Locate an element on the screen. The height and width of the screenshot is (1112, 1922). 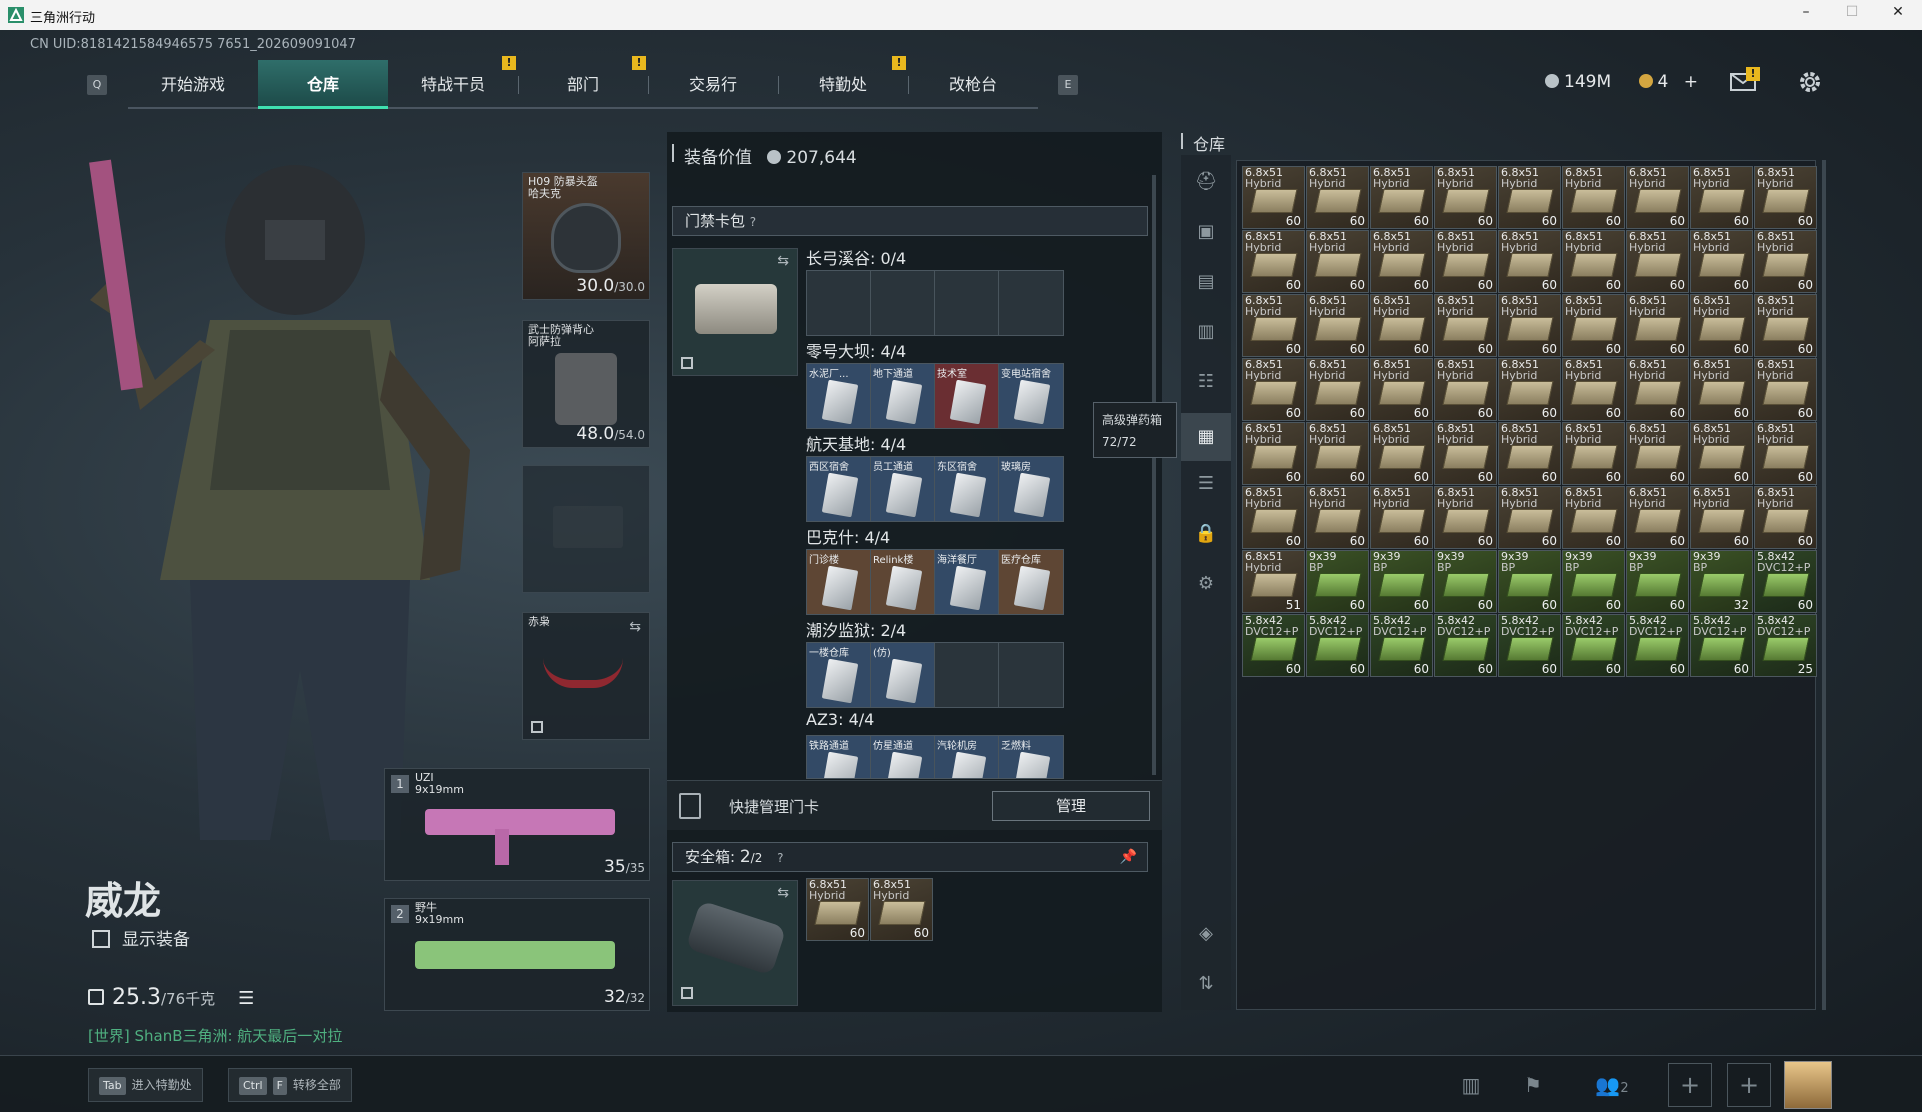
settings-gear-icon is located at coordinates (1810, 82).